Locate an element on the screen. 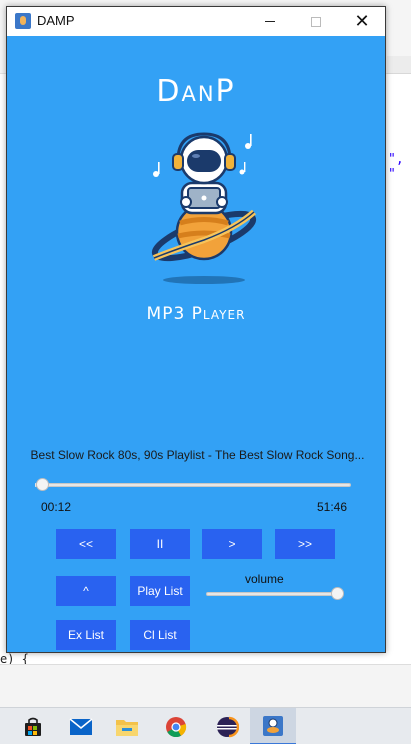 The width and height of the screenshot is (411, 744). mail-icon is located at coordinates (81, 726).